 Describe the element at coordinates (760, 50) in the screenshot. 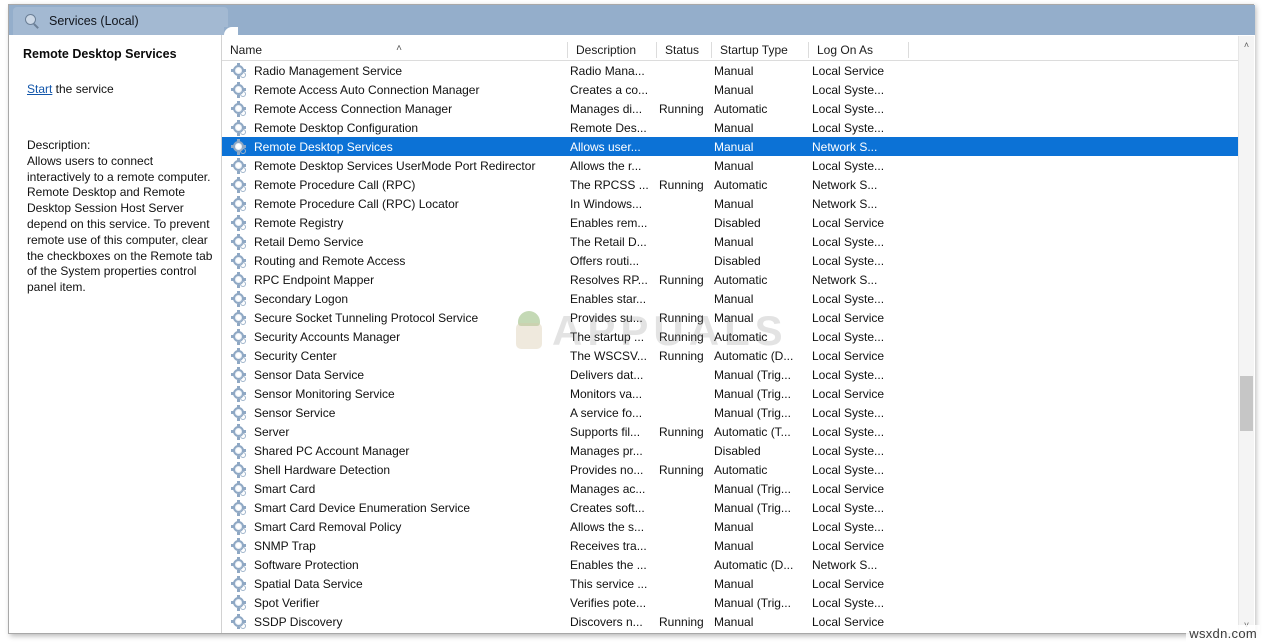

I see `column-header-startup-type: Startup Type` at that location.